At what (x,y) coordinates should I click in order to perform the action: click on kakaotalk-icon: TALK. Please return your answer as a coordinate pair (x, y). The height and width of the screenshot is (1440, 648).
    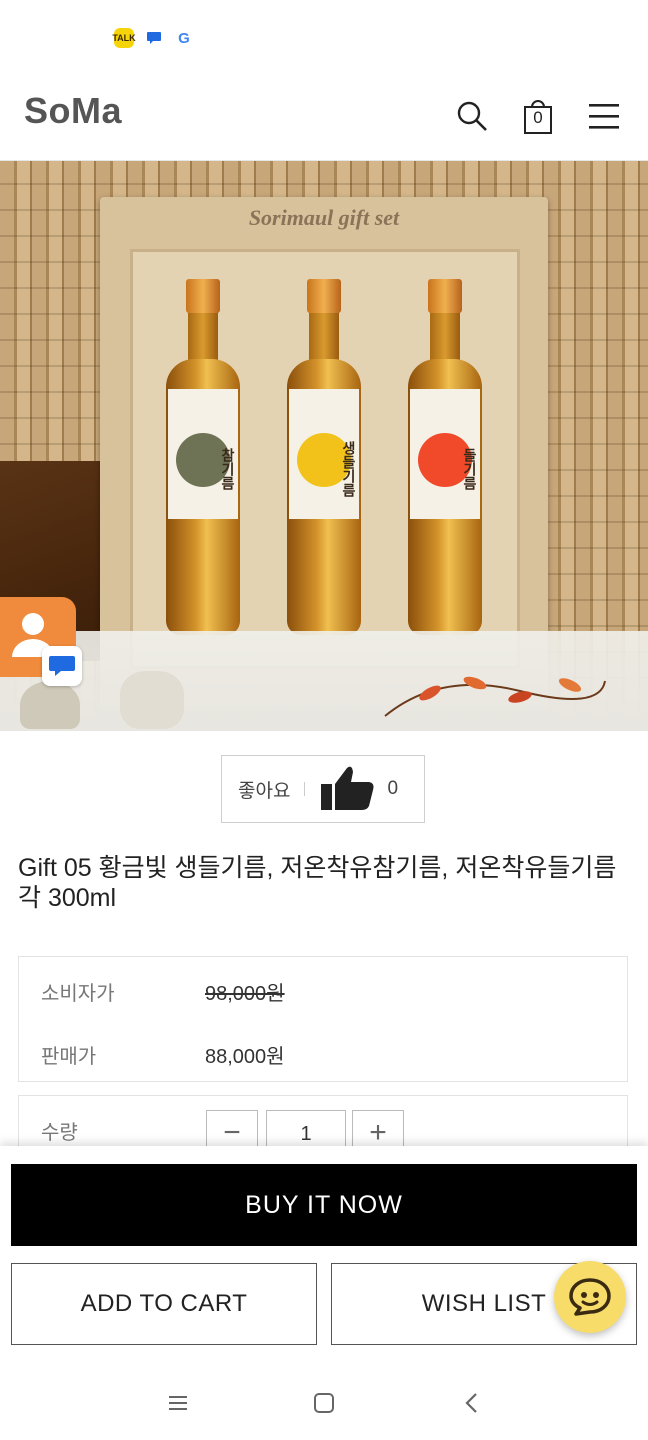
    Looking at the image, I should click on (124, 38).